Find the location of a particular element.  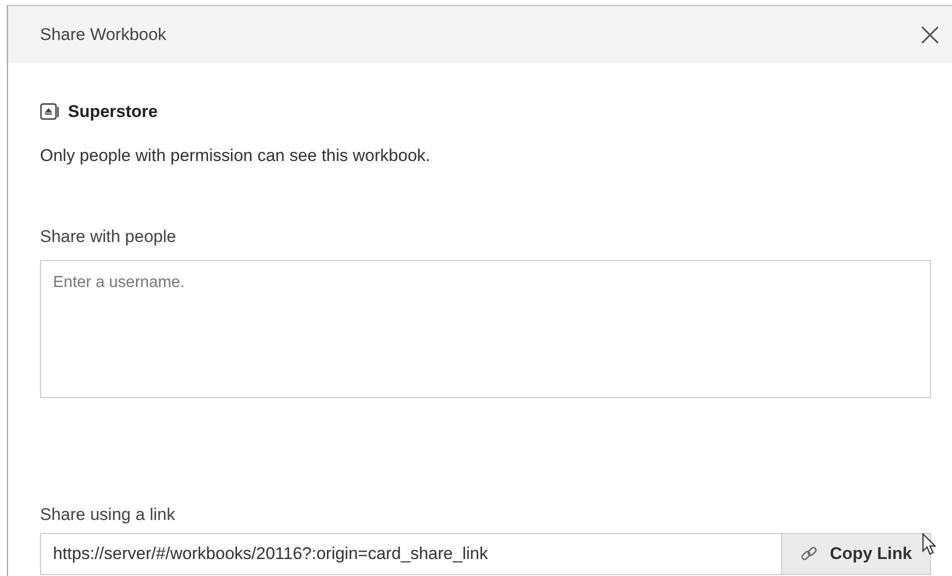

share-with-people-label: Share with people is located at coordinates (109, 237).